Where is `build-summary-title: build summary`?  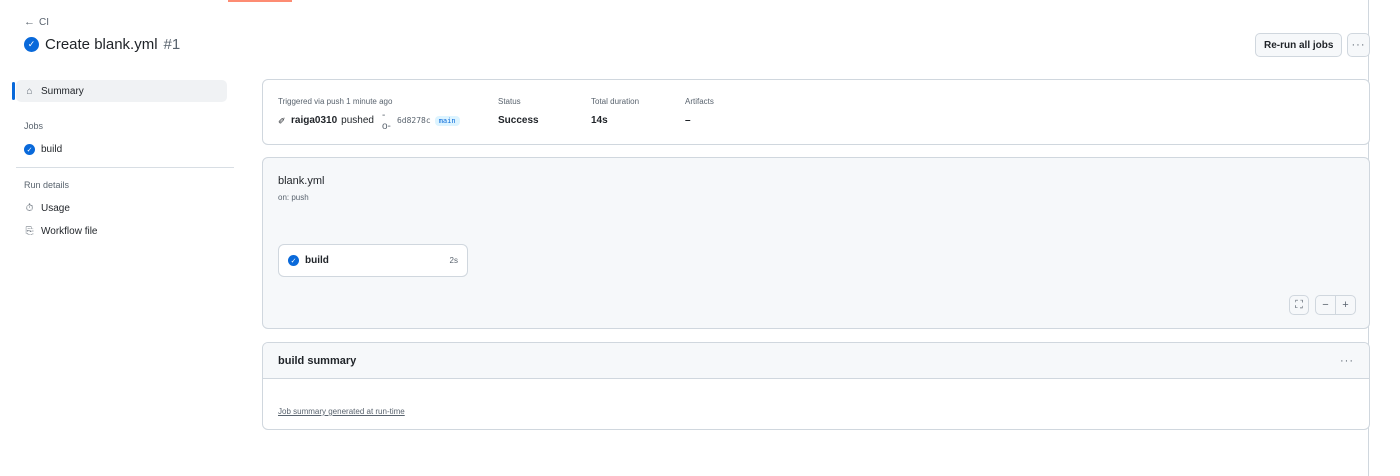 build-summary-title: build summary is located at coordinates (317, 360).